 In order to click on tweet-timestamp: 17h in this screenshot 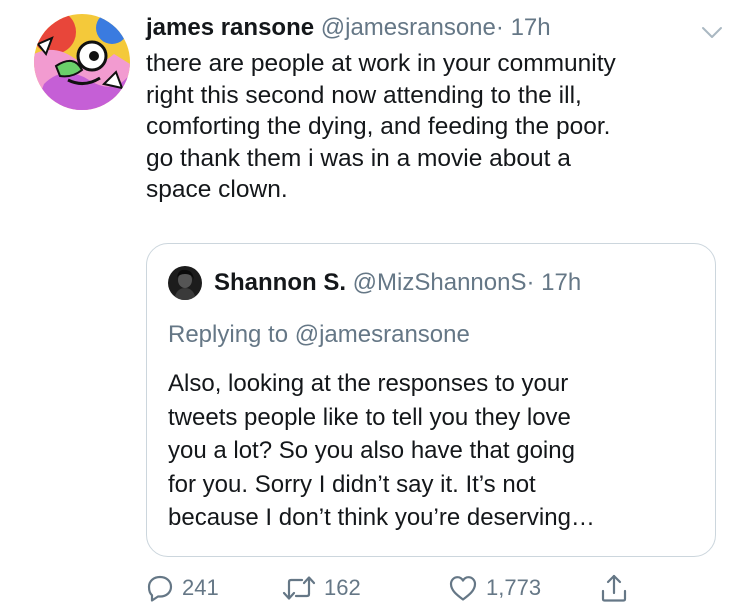, I will do `click(531, 27)`.